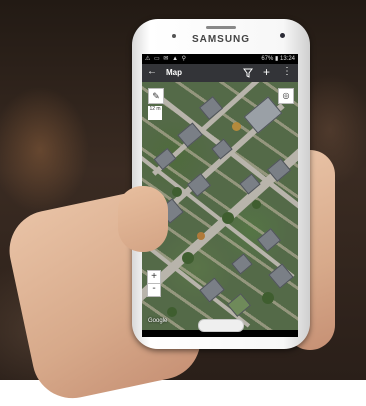 The height and width of the screenshot is (406, 366). I want to click on brand-logo: SAMSUNG, so click(221, 39).